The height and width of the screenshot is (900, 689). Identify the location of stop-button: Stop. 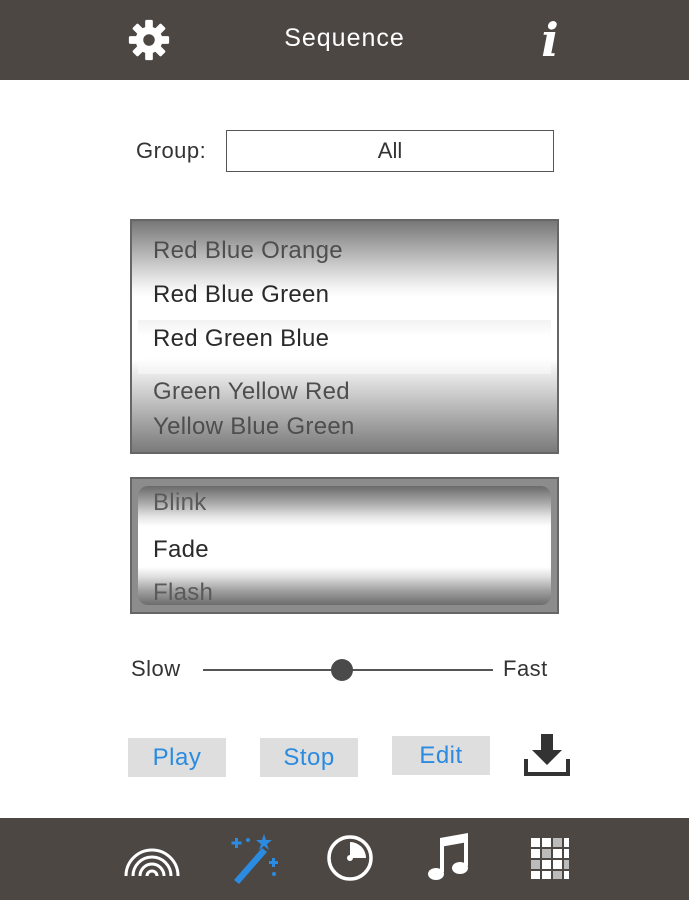
(309, 757).